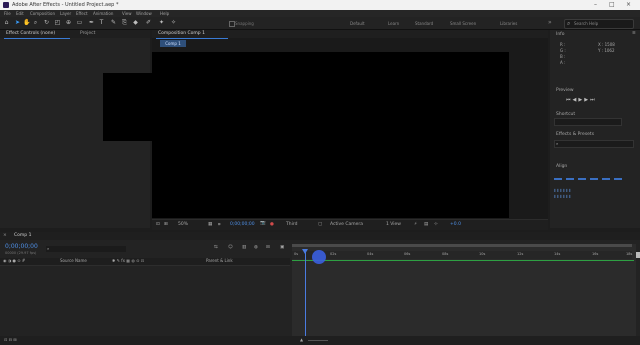  Describe the element at coordinates (181, 33) in the screenshot. I see `tab-composition: Composition Comp 1` at that location.